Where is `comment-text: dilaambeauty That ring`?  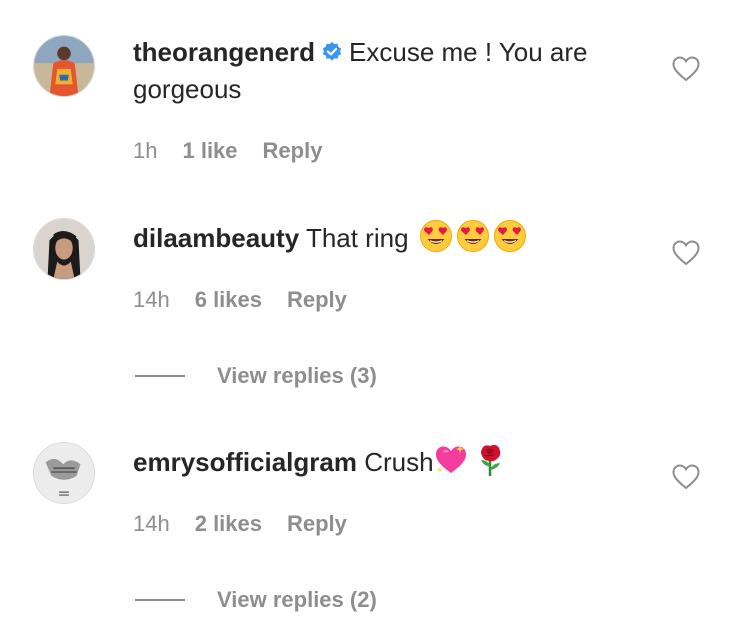
comment-text: dilaambeauty That ring is located at coordinates (390, 238).